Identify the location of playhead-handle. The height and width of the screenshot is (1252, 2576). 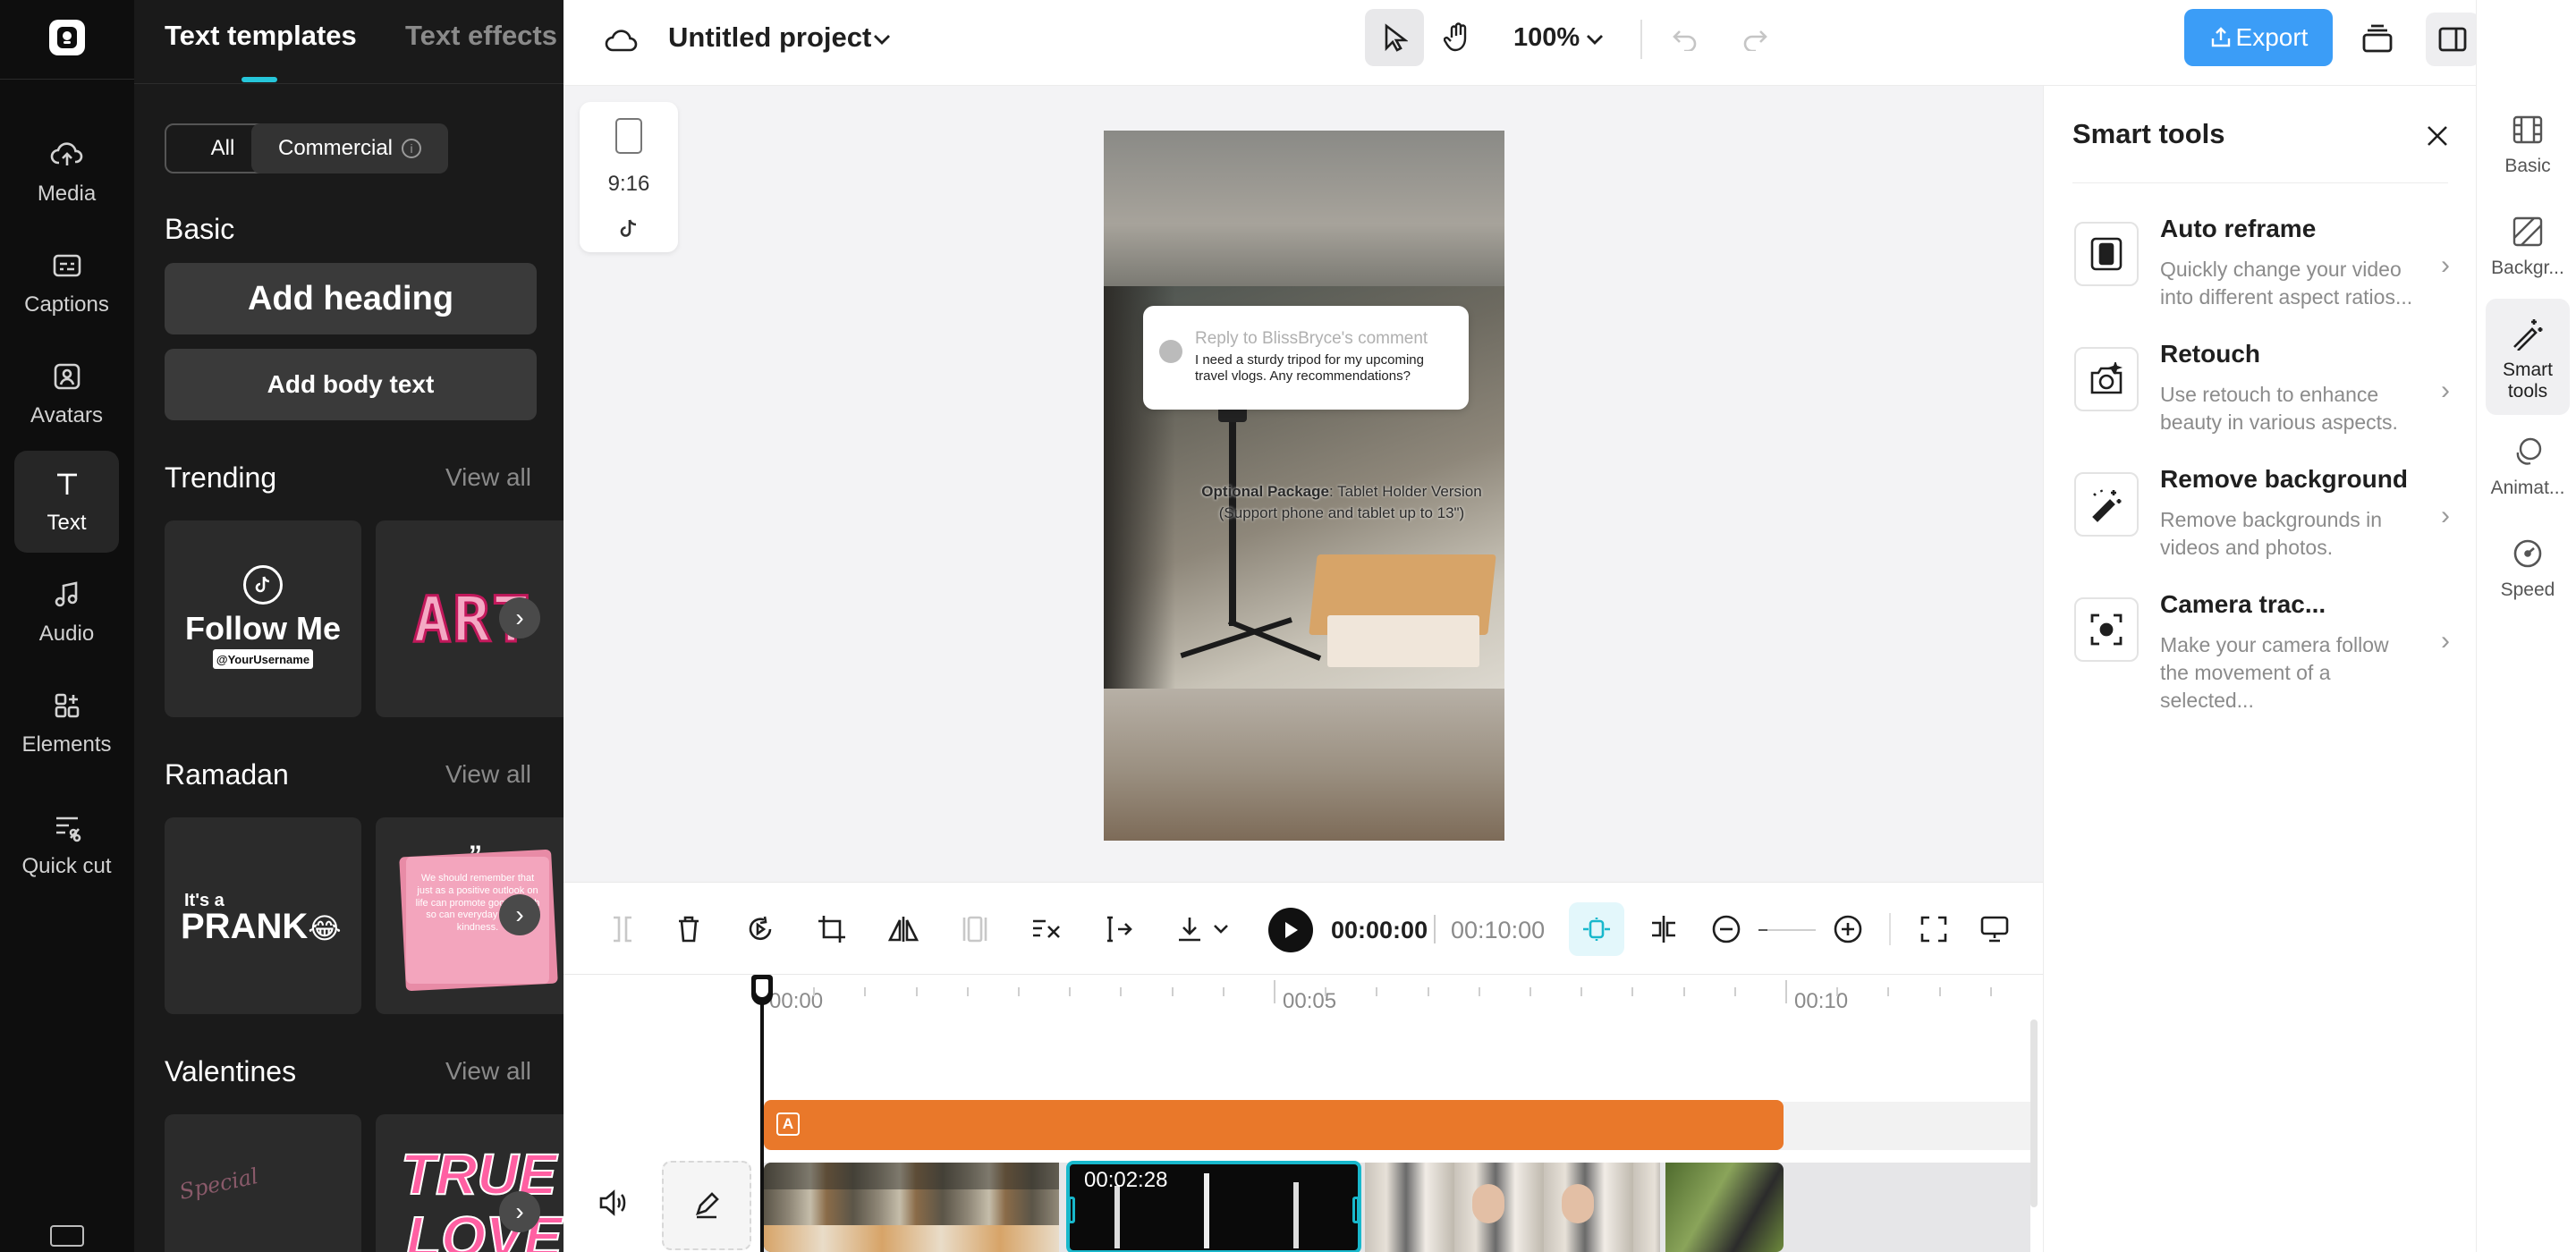
(762, 990).